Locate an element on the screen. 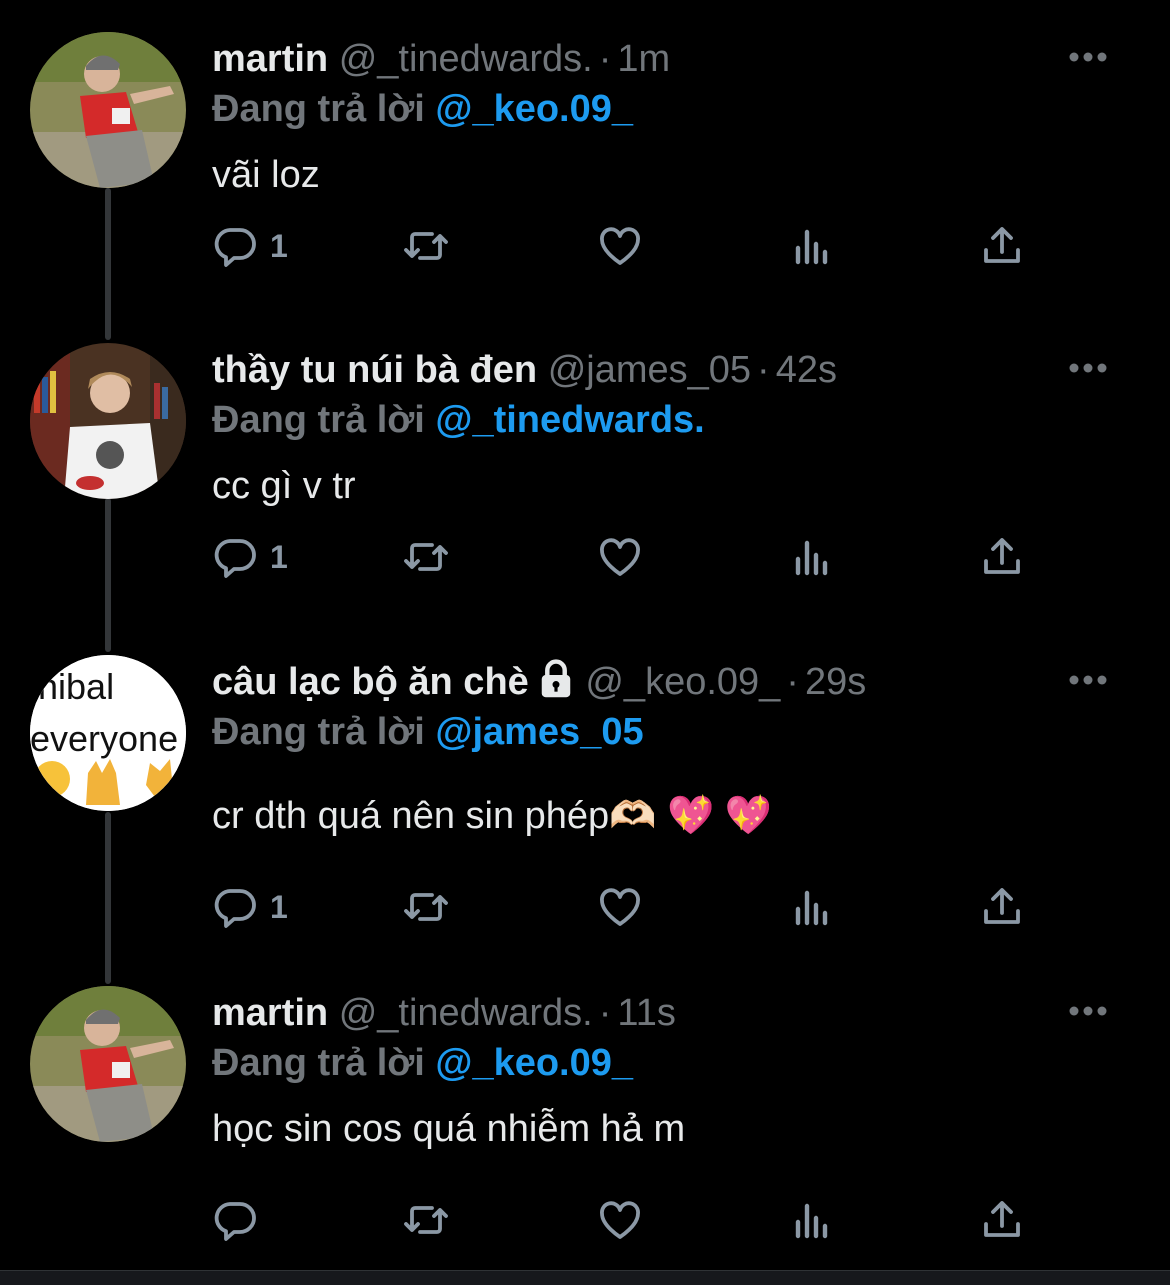 This screenshot has height=1285, width=1170. avatar-text: everyone is located at coordinates (104, 738).